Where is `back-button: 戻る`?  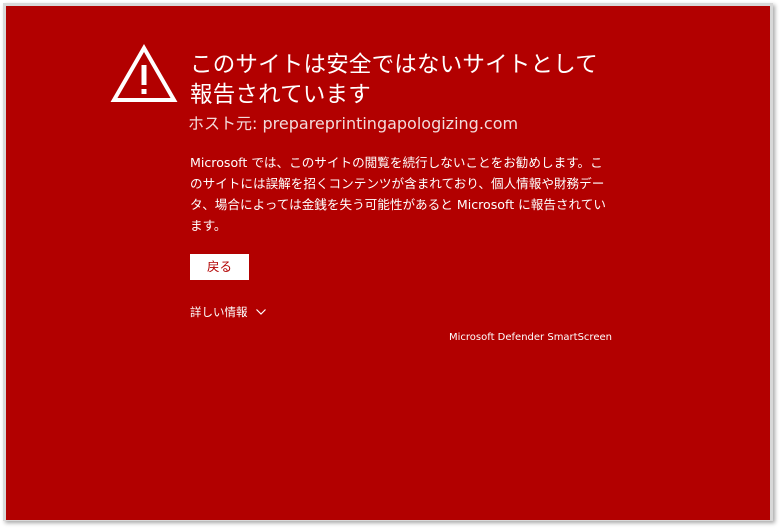
back-button: 戻る is located at coordinates (219, 267).